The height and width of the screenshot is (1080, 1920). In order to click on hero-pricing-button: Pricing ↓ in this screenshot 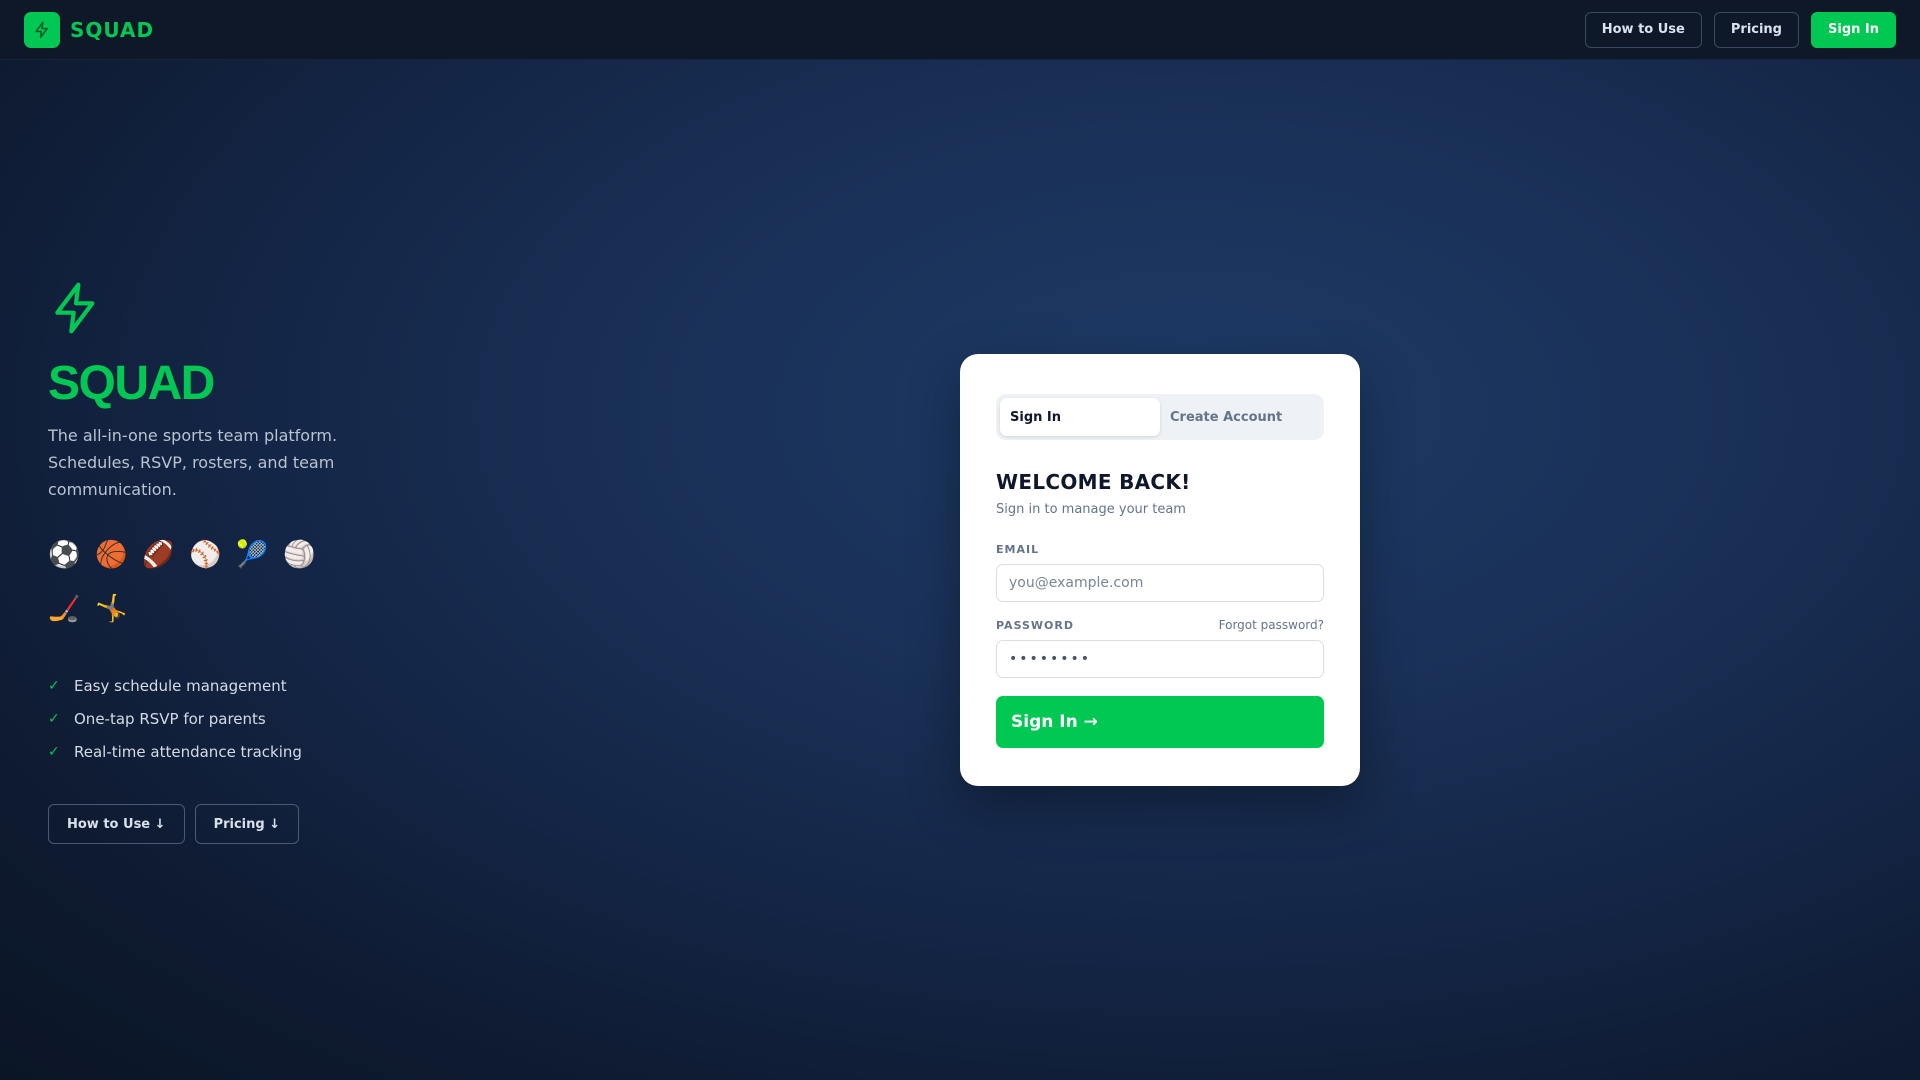, I will do `click(247, 824)`.